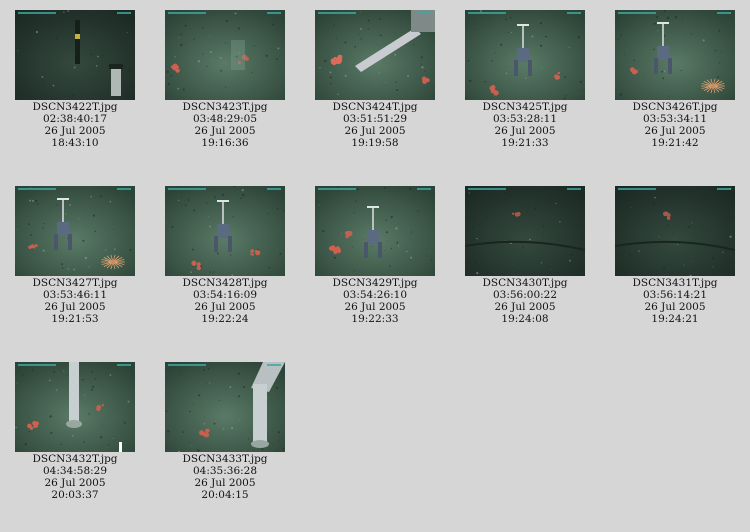 This screenshot has width=750, height=532. I want to click on caption-time: 19:22:24, so click(225, 319).